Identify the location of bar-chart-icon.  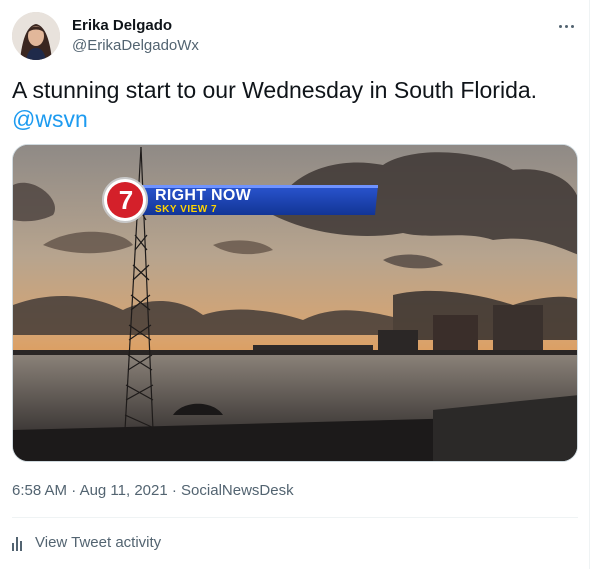
(20, 543).